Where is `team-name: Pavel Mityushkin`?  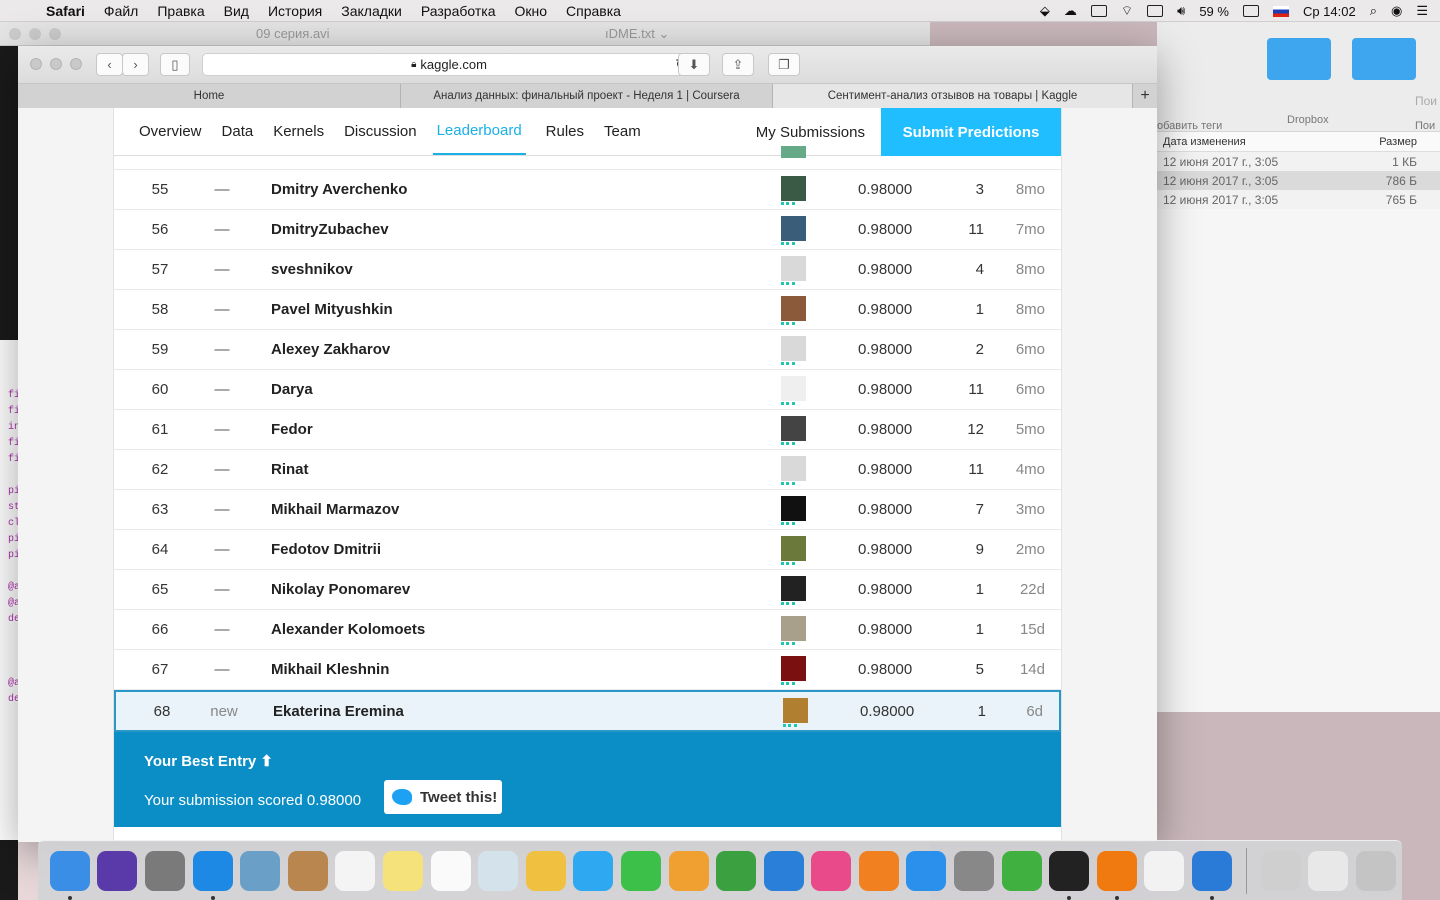 team-name: Pavel Mityushkin is located at coordinates (332, 309).